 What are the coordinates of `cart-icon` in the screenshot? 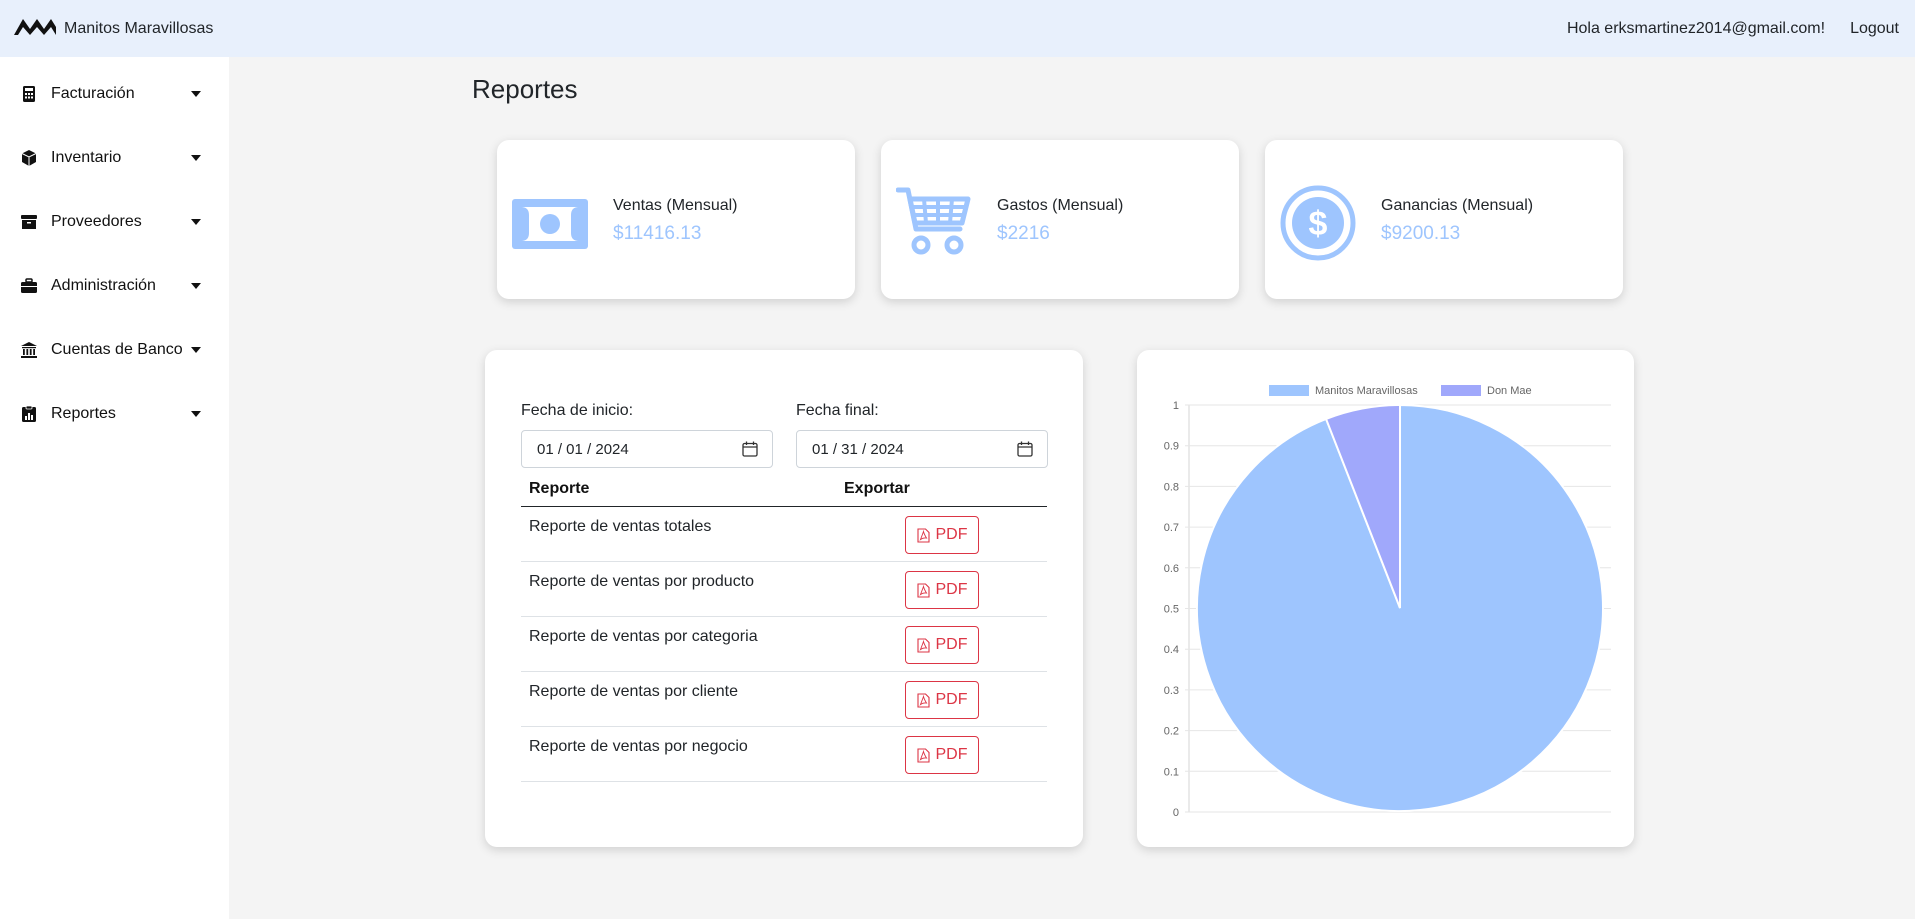 It's located at (933, 223).